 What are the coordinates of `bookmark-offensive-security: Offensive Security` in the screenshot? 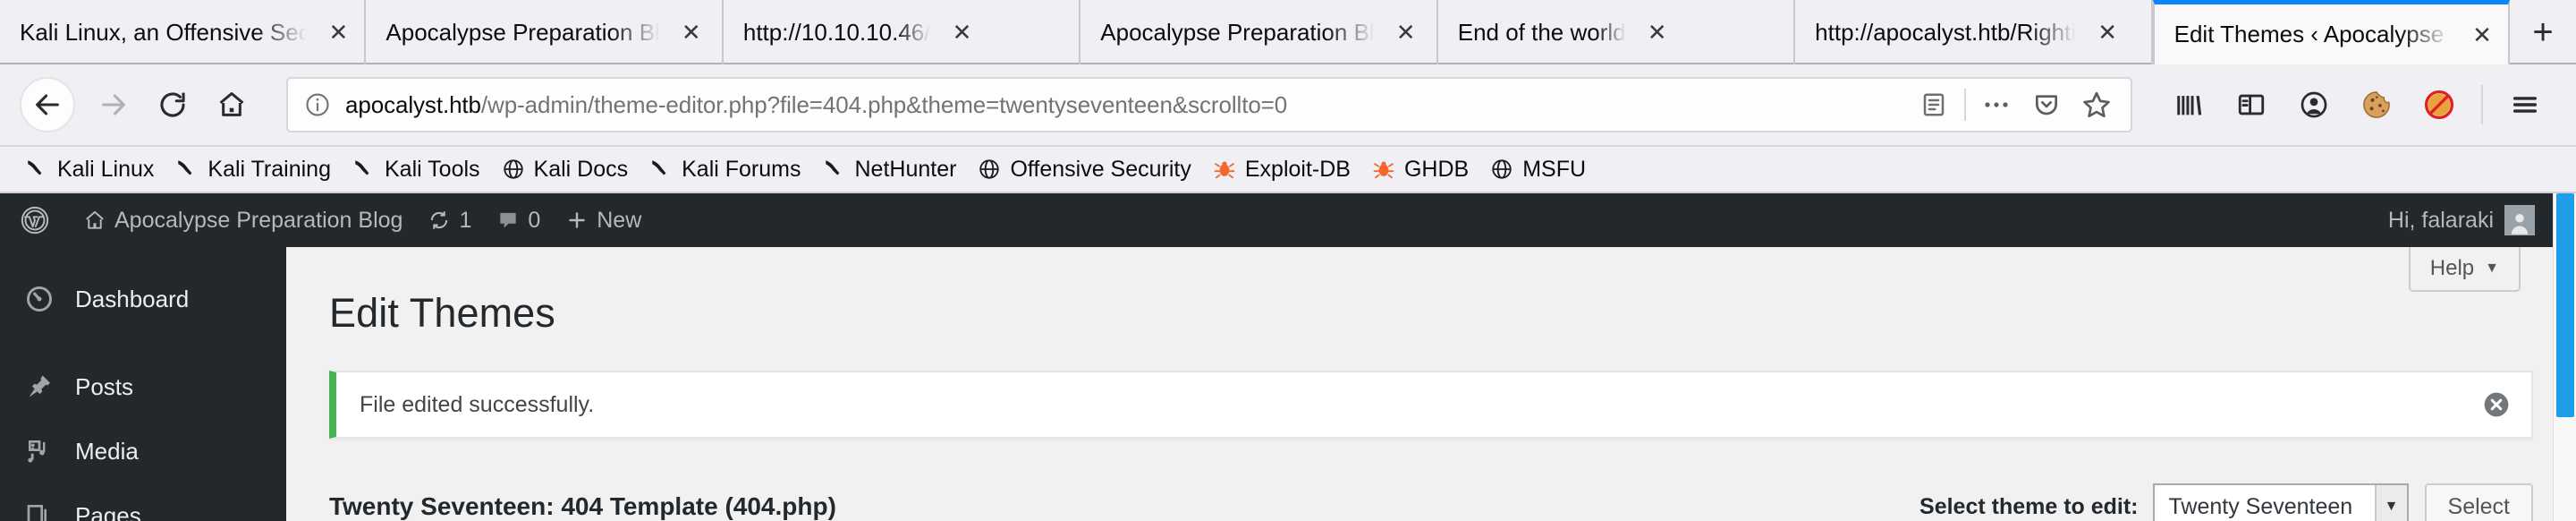 It's located at (1084, 169).